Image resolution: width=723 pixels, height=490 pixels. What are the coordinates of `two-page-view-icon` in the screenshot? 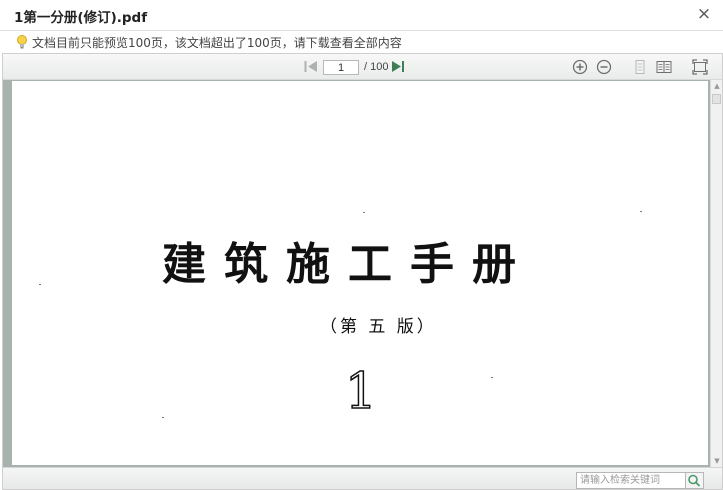 It's located at (664, 67).